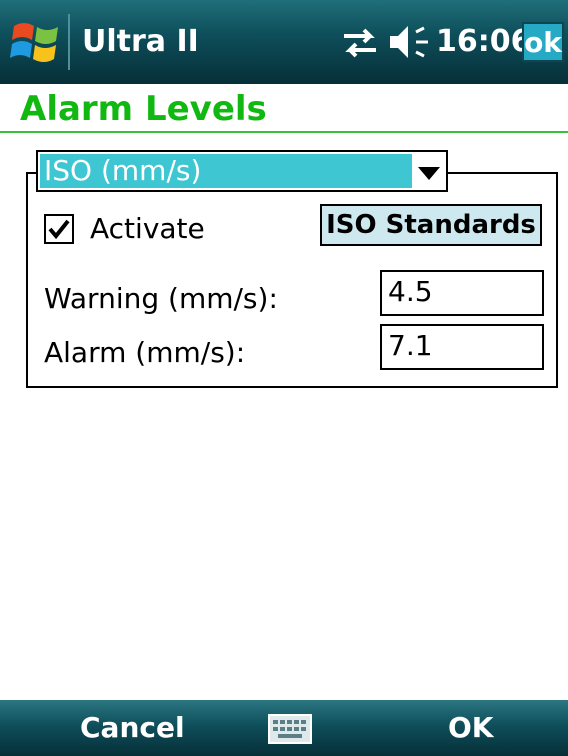 The height and width of the screenshot is (756, 568). I want to click on warning-input: 4.5, so click(462, 293).